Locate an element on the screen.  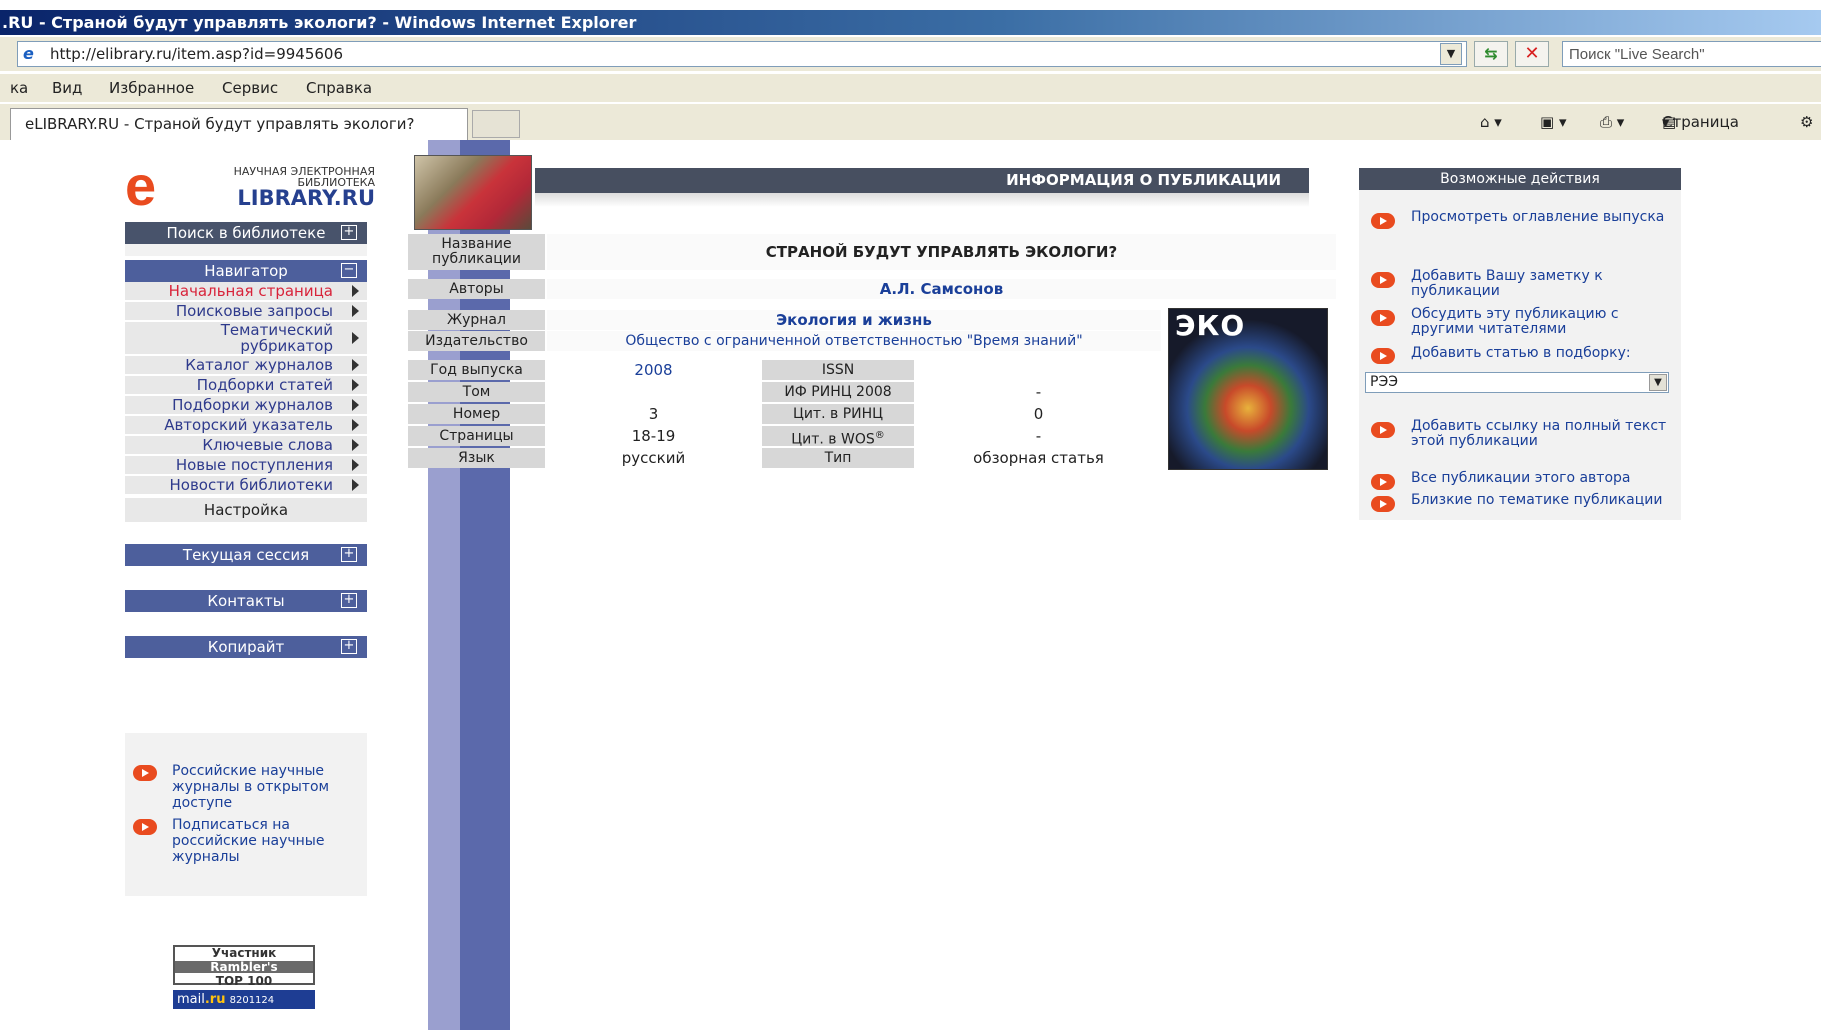
action-related-publications: Близкие по тематике публикации is located at coordinates (1541, 500).